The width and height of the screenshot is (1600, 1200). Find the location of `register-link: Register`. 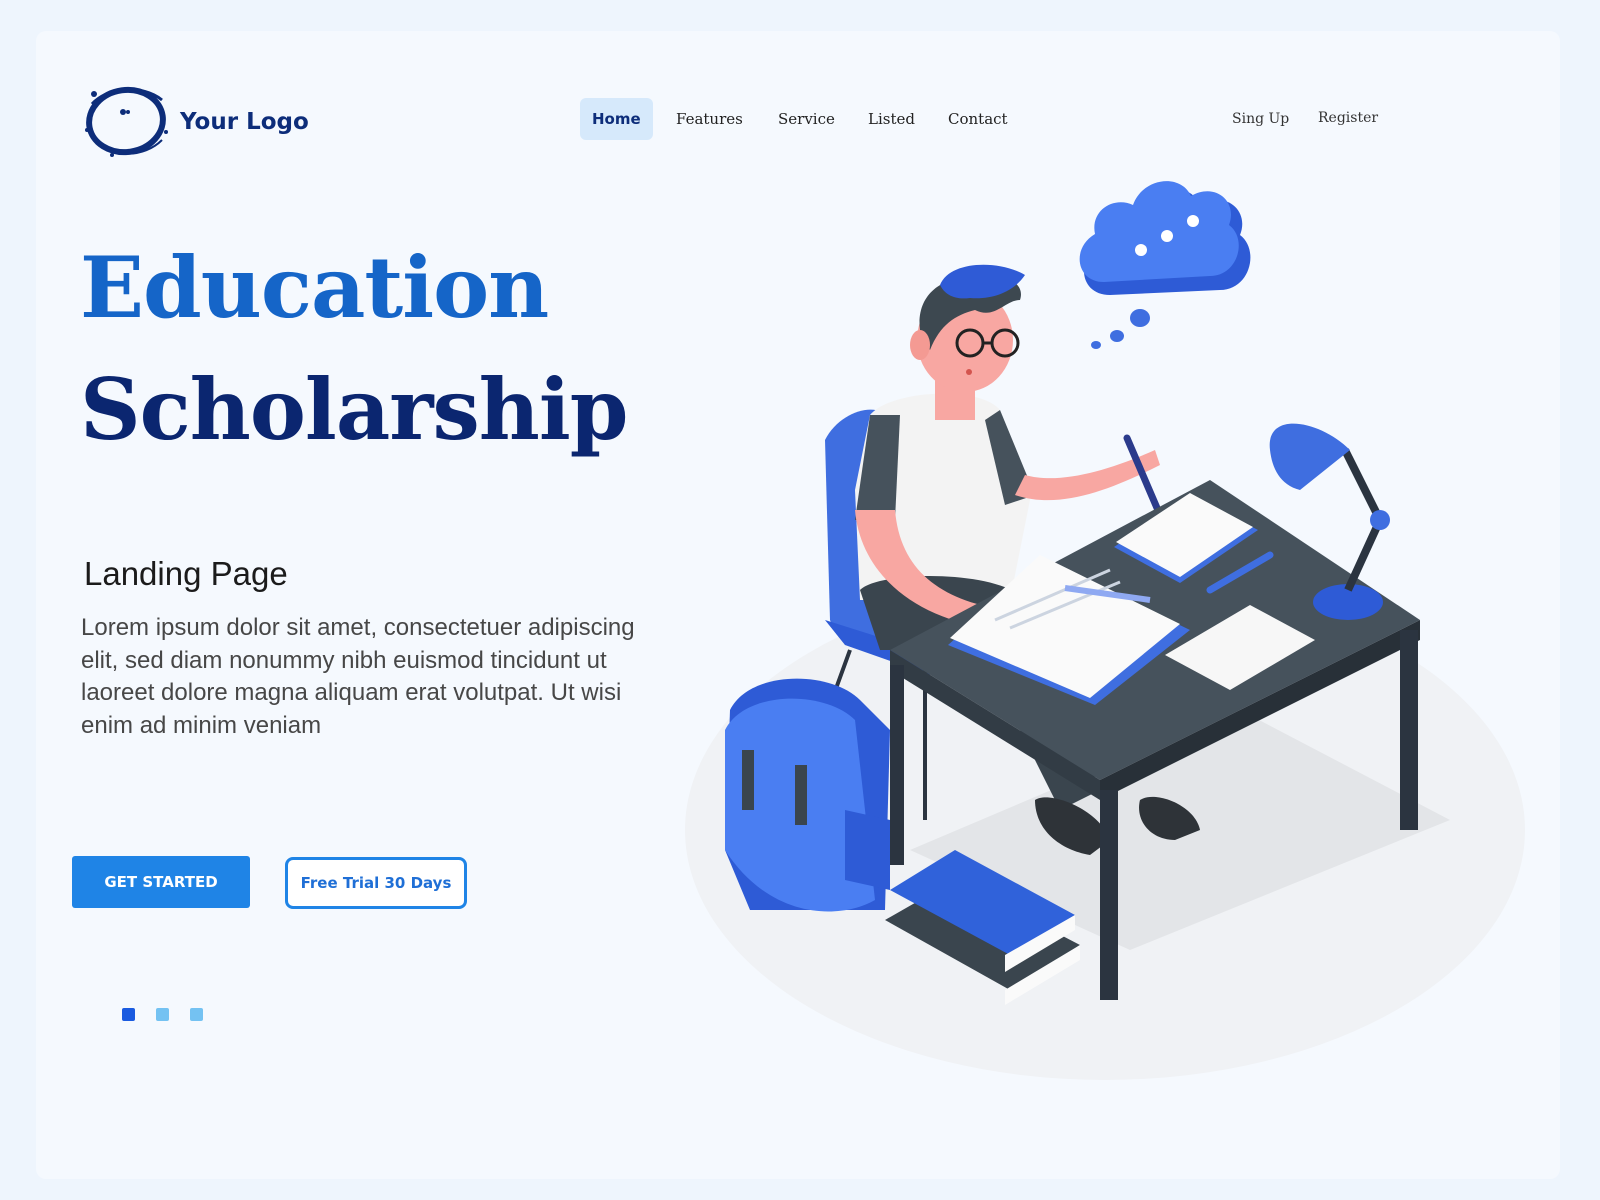

register-link: Register is located at coordinates (1348, 118).